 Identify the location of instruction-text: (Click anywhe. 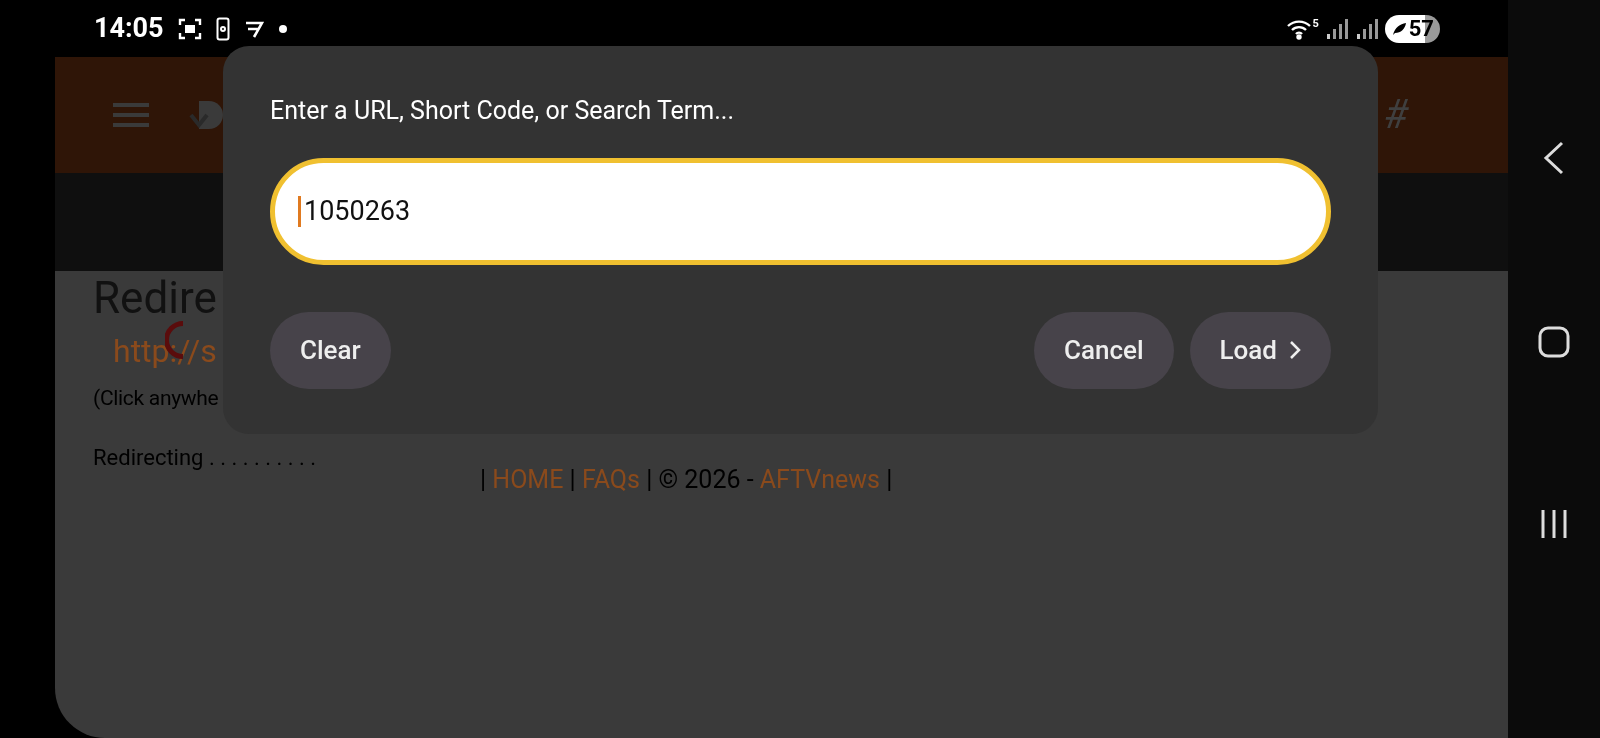
(156, 398).